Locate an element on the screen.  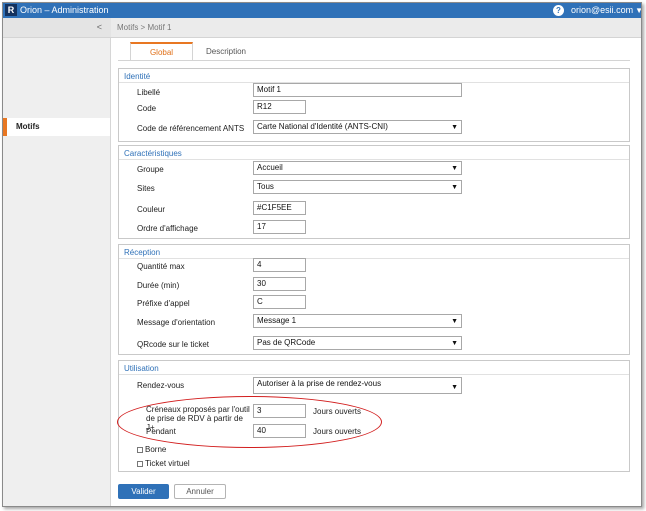
rdv-label: Rendez-vous is located at coordinates (161, 385).